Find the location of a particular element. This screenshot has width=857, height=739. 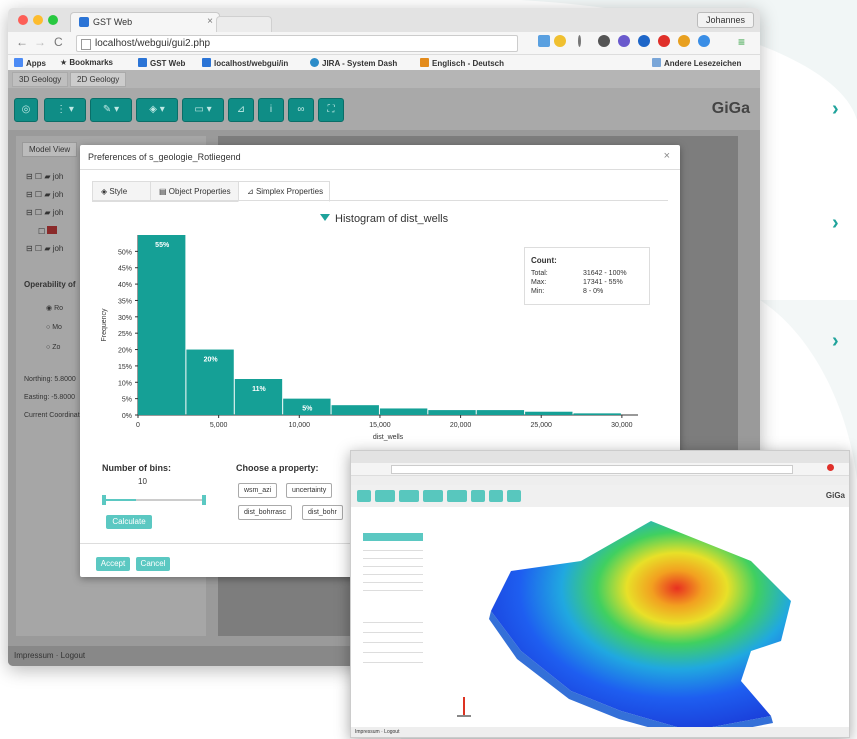

back-icon: ← is located at coordinates (22, 42).